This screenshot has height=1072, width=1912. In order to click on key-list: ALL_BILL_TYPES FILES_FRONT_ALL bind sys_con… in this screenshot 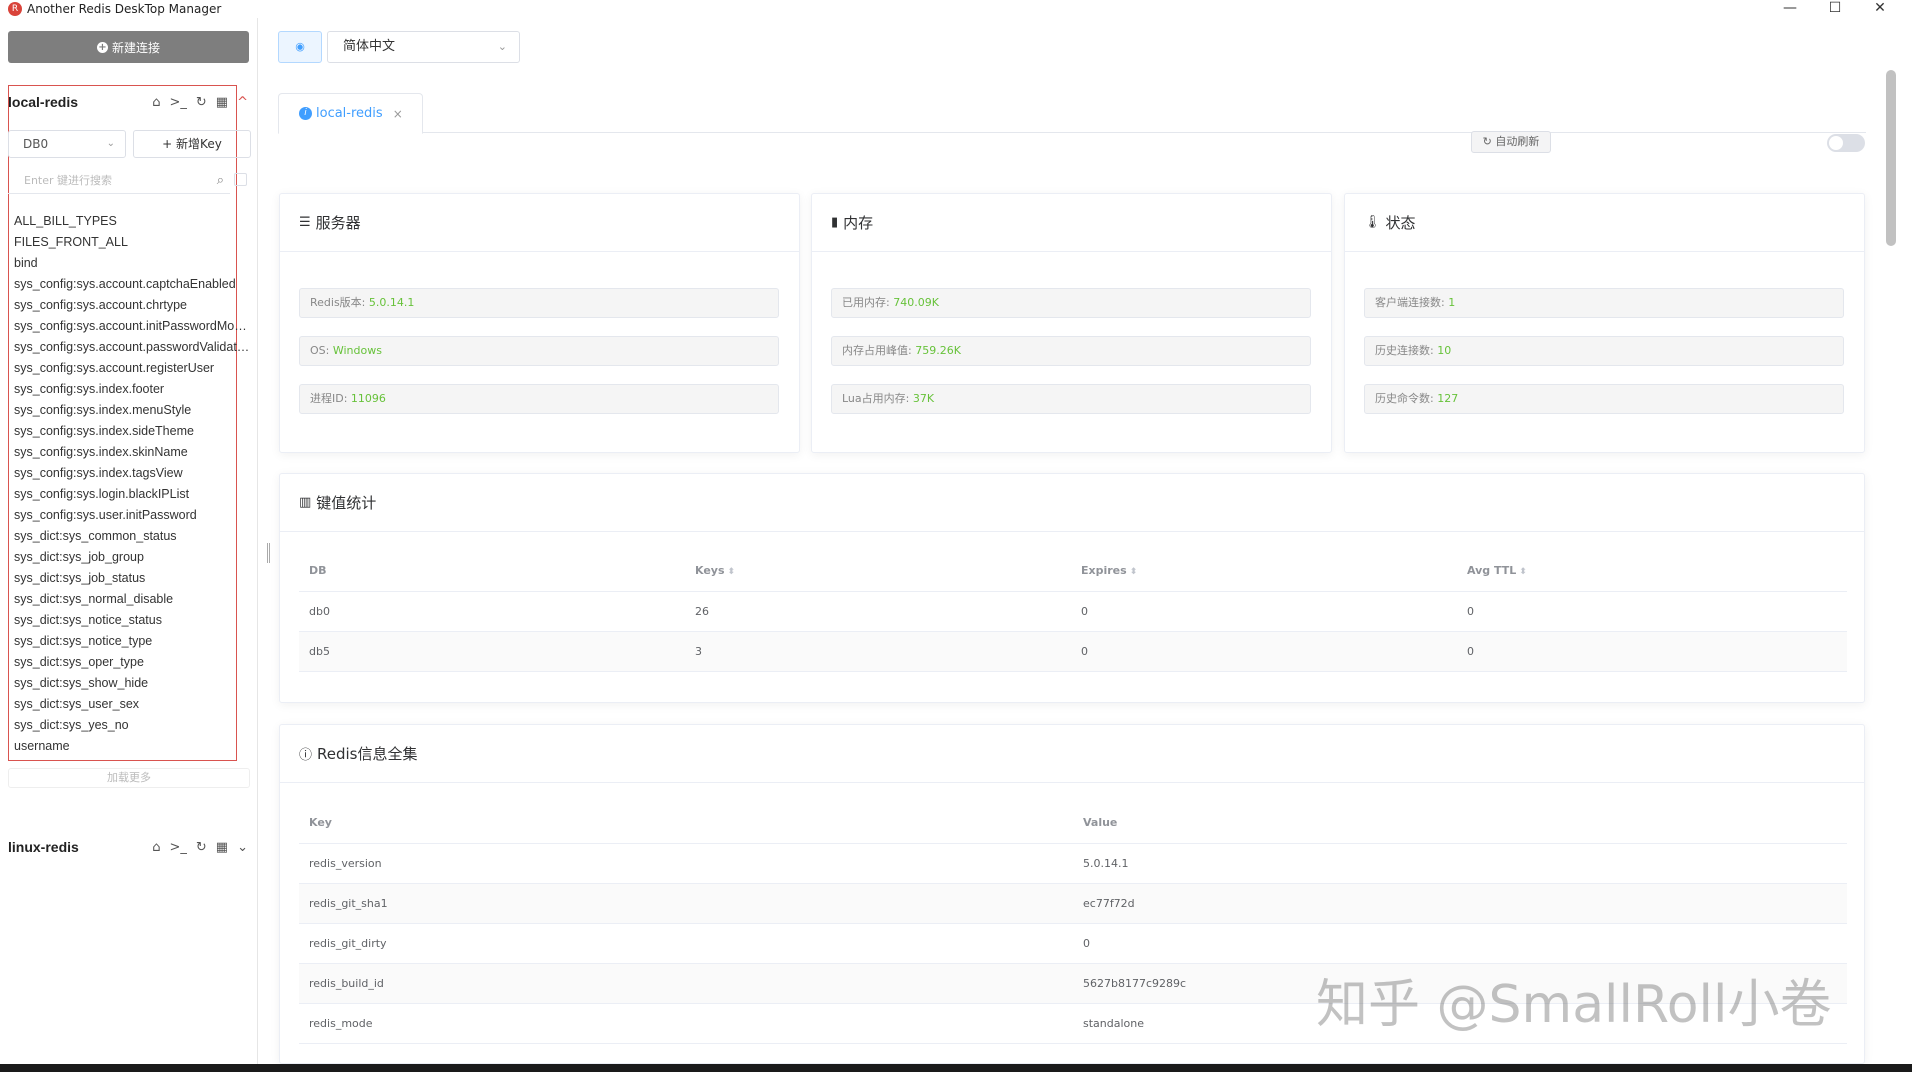, I will do `click(132, 484)`.